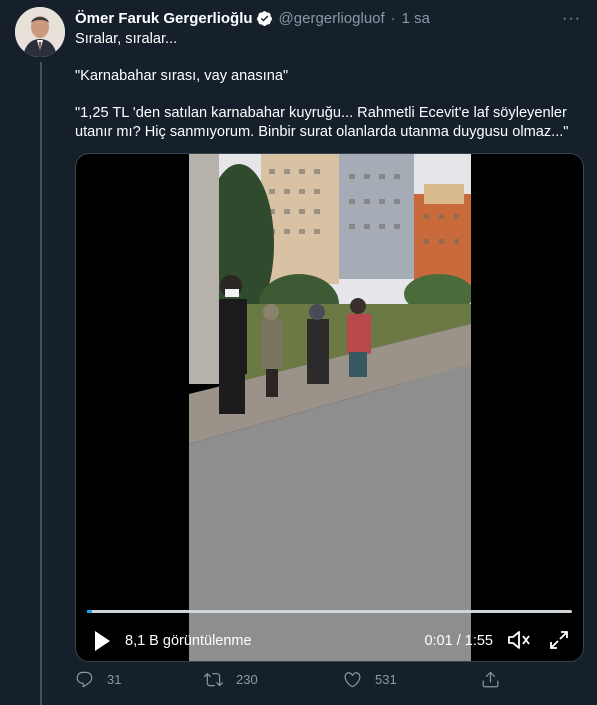 This screenshot has height=705, width=597. Describe the element at coordinates (213, 680) in the screenshot. I see `retweet-icon` at that location.